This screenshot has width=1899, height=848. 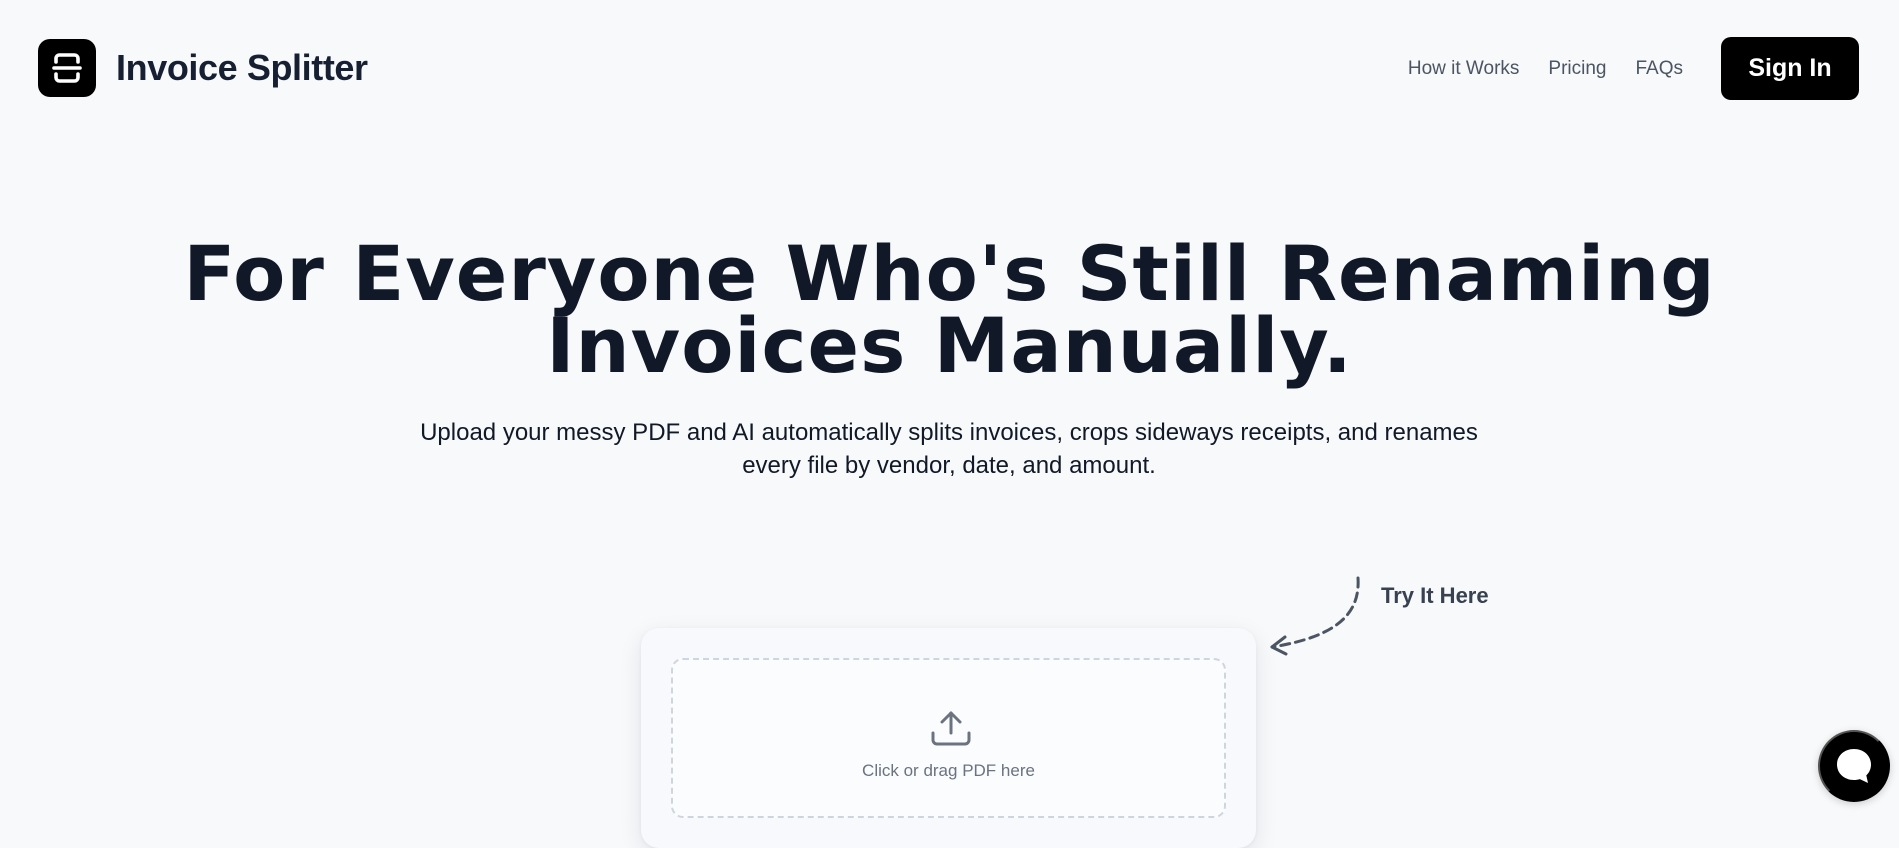 I want to click on curved-dashed-arrow-icon, so click(x=1315, y=616).